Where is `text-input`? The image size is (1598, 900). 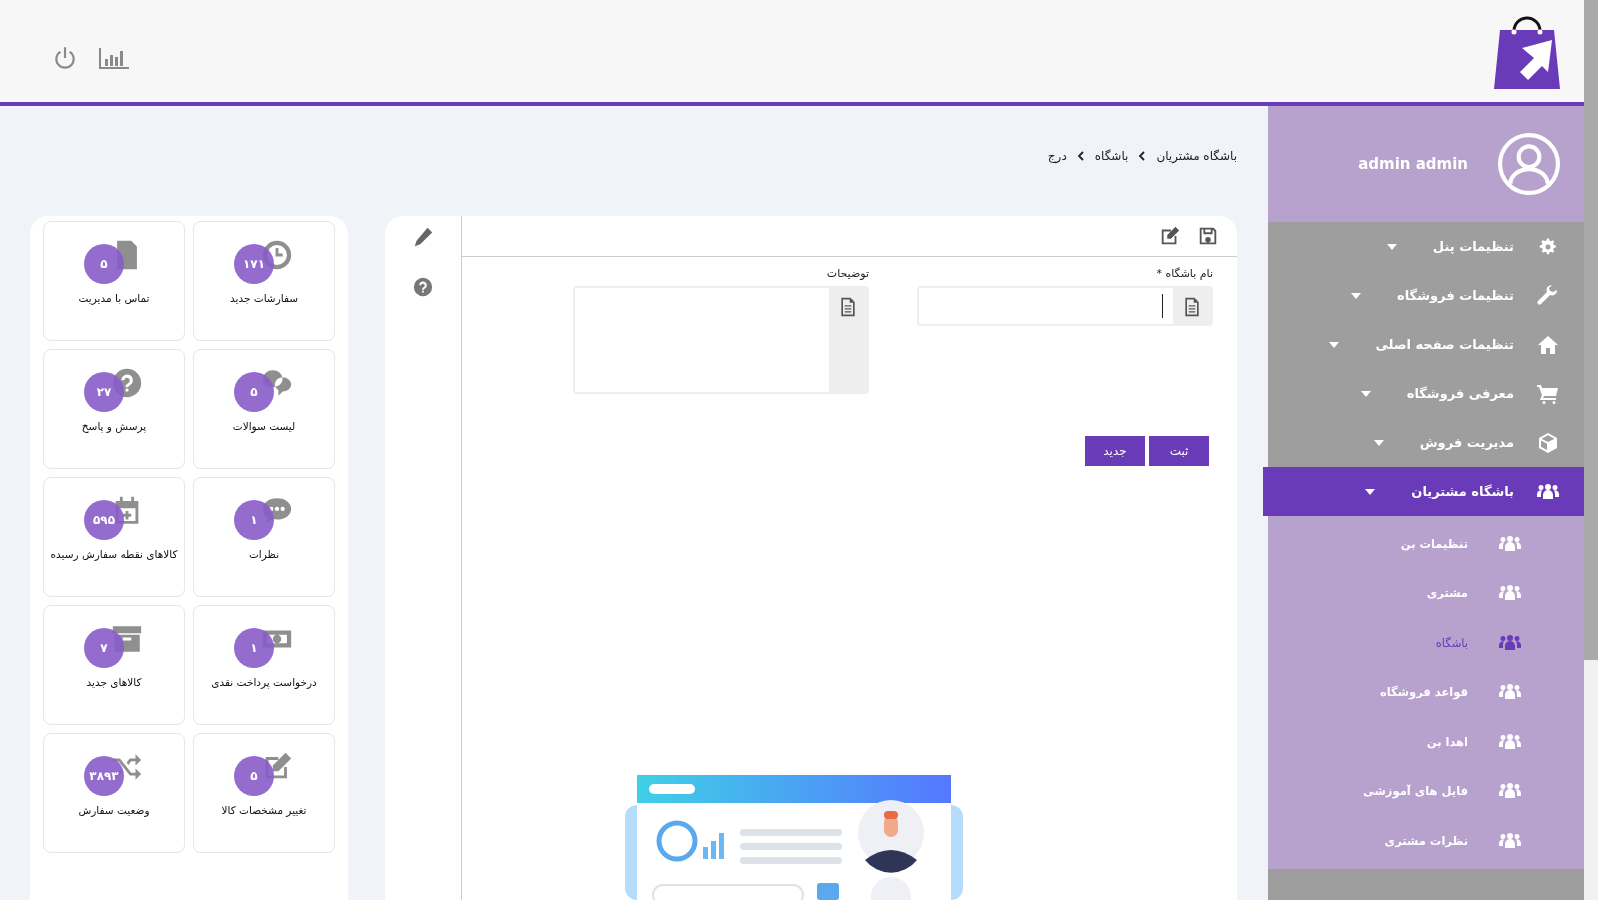 text-input is located at coordinates (1065, 306).